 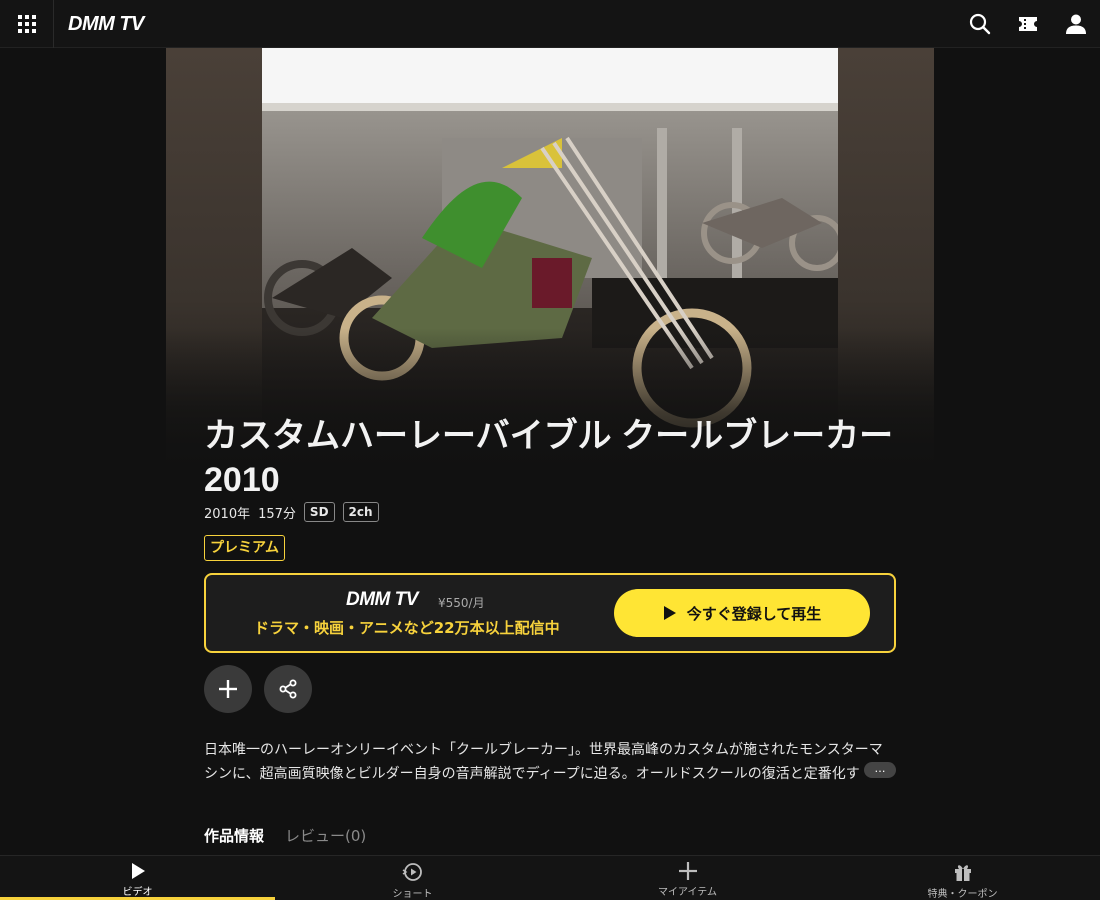 I want to click on promo-tagline: ドラマ・映画・アニメなど22万本以上配信中, so click(x=407, y=628).